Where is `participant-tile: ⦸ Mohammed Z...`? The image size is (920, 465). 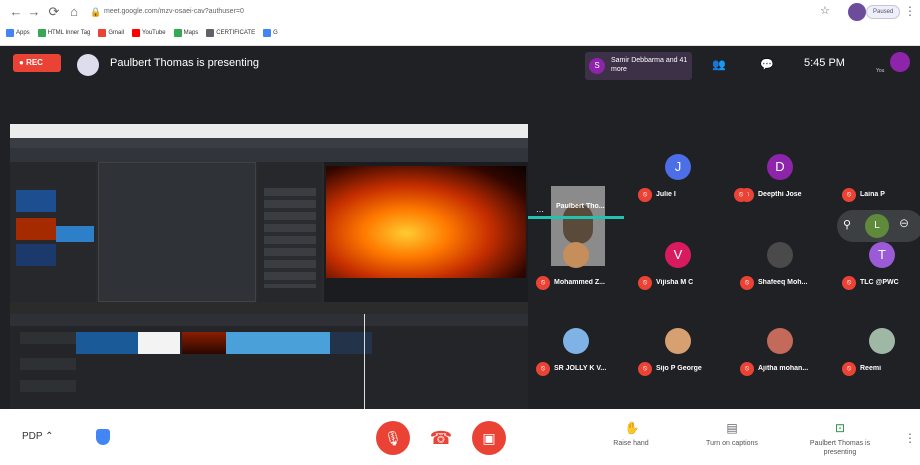
participant-tile: ⦸ Mohammed Z... is located at coordinates (576, 269).